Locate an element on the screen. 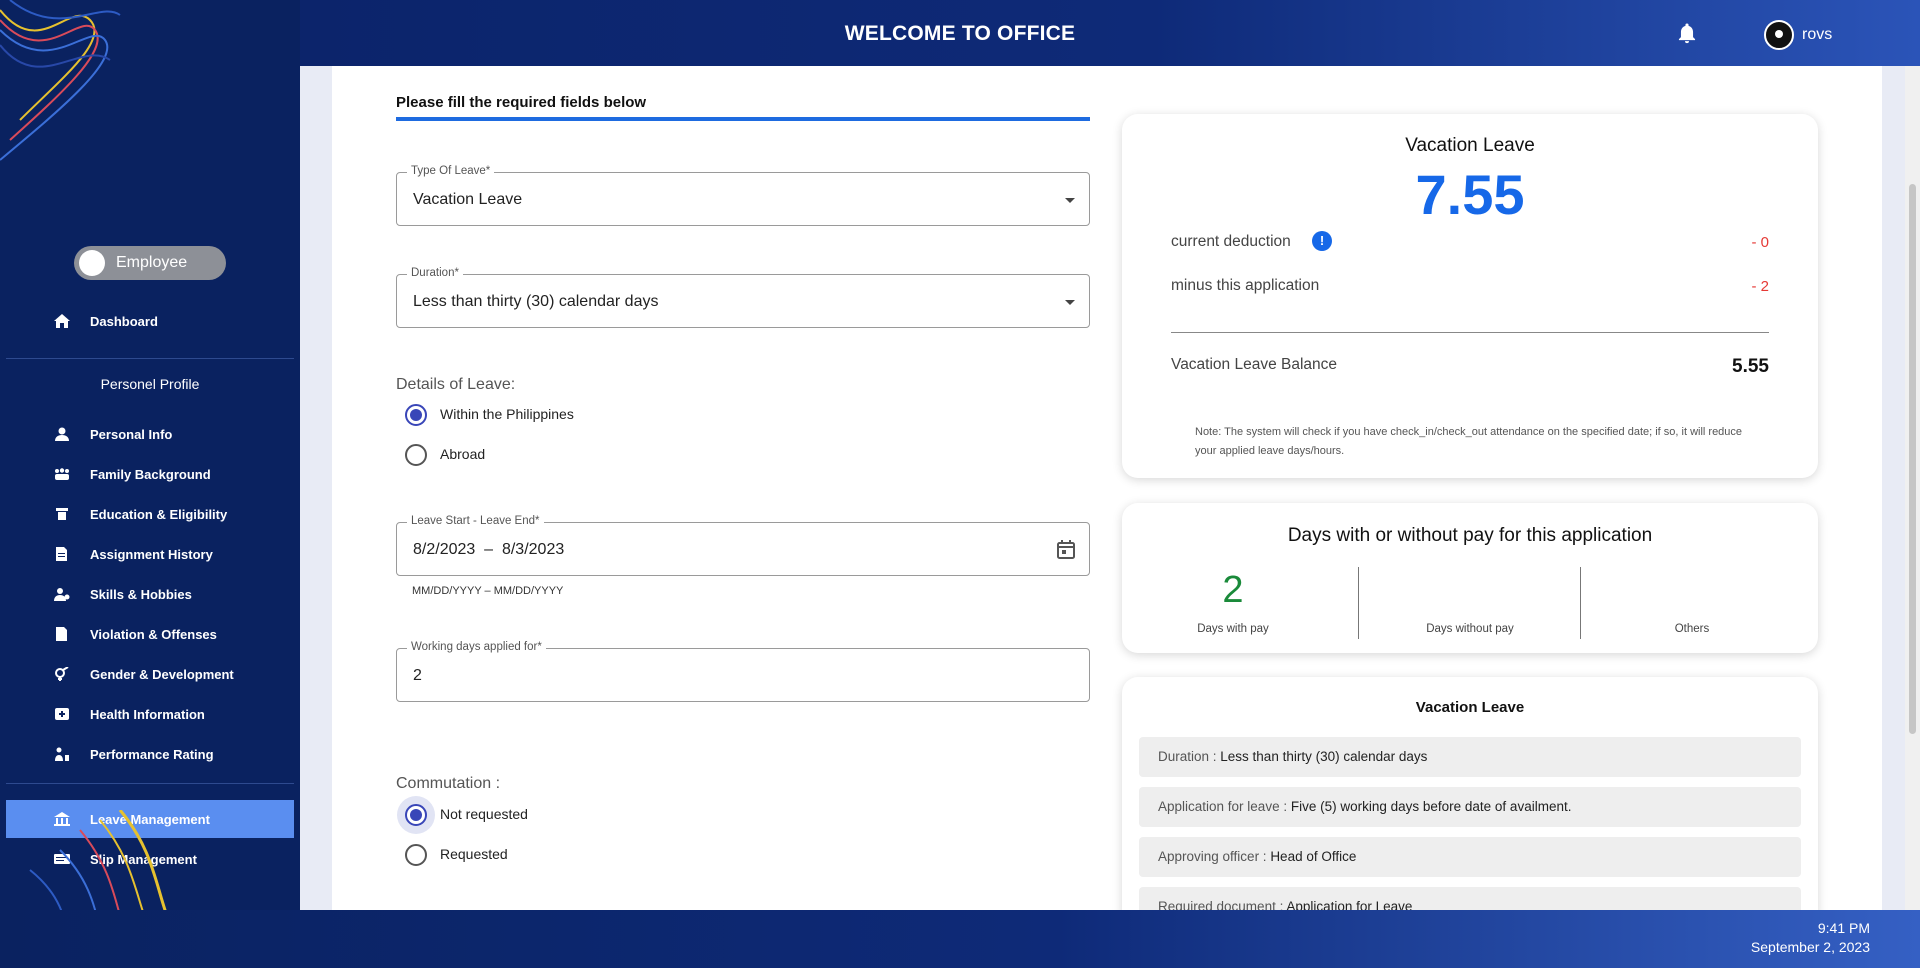  gender-icon is located at coordinates (62, 674).